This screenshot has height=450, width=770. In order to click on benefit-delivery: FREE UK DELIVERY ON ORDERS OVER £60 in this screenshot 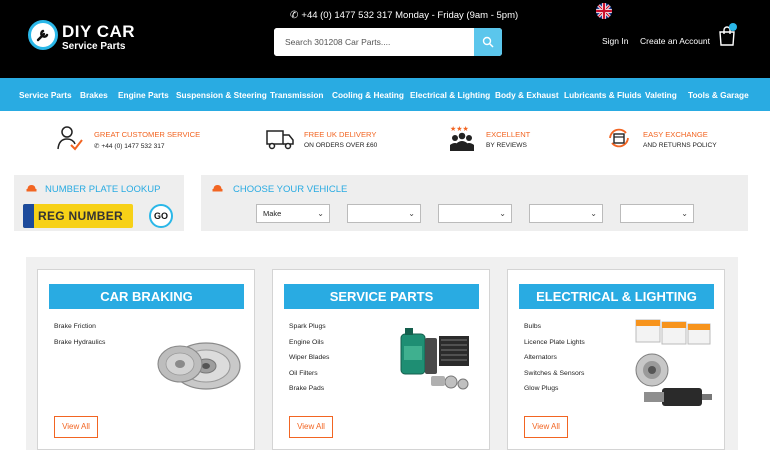, I will do `click(326, 140)`.